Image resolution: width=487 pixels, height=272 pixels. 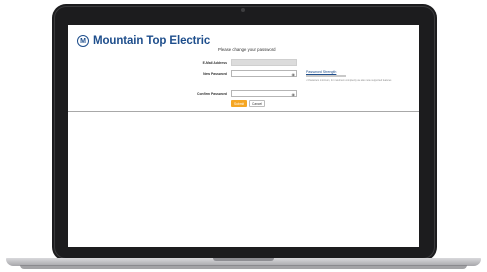 I want to click on laptop-notch, so click(x=243, y=259).